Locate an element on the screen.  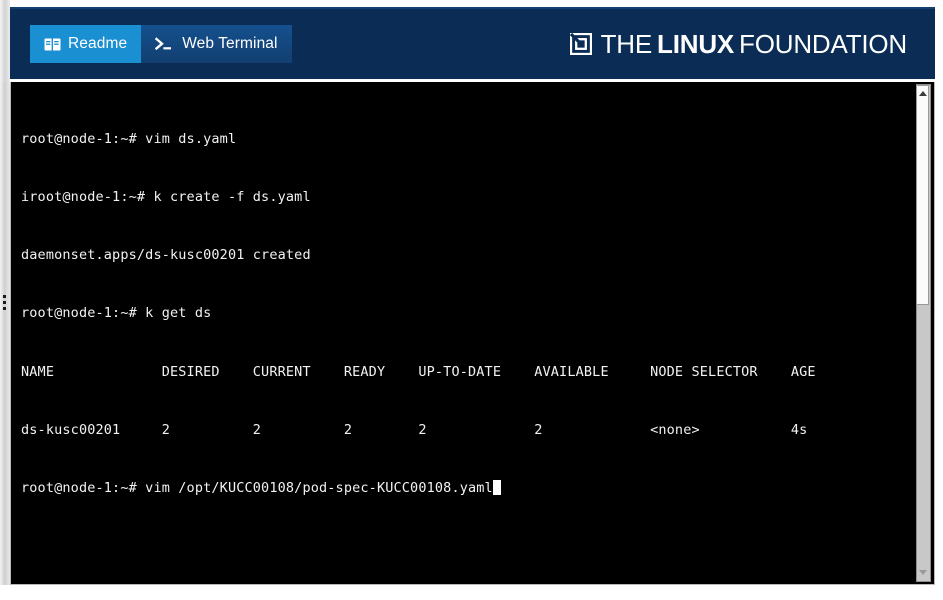
terminal-cursor is located at coordinates (497, 488).